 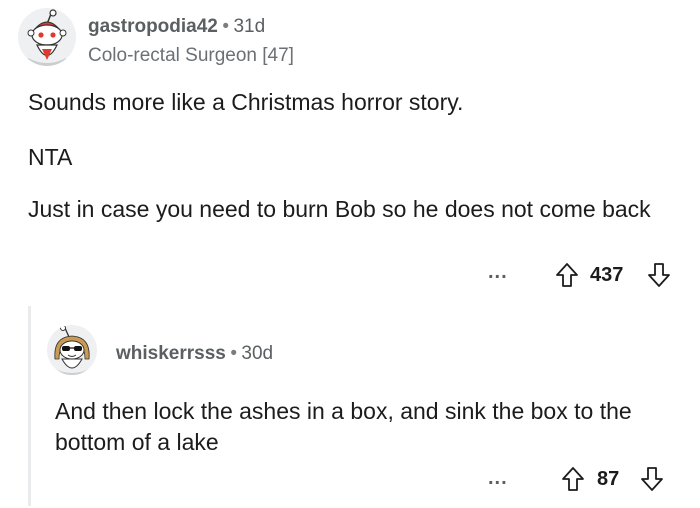 I want to click on avatar-snoo-icon, so click(x=47, y=37).